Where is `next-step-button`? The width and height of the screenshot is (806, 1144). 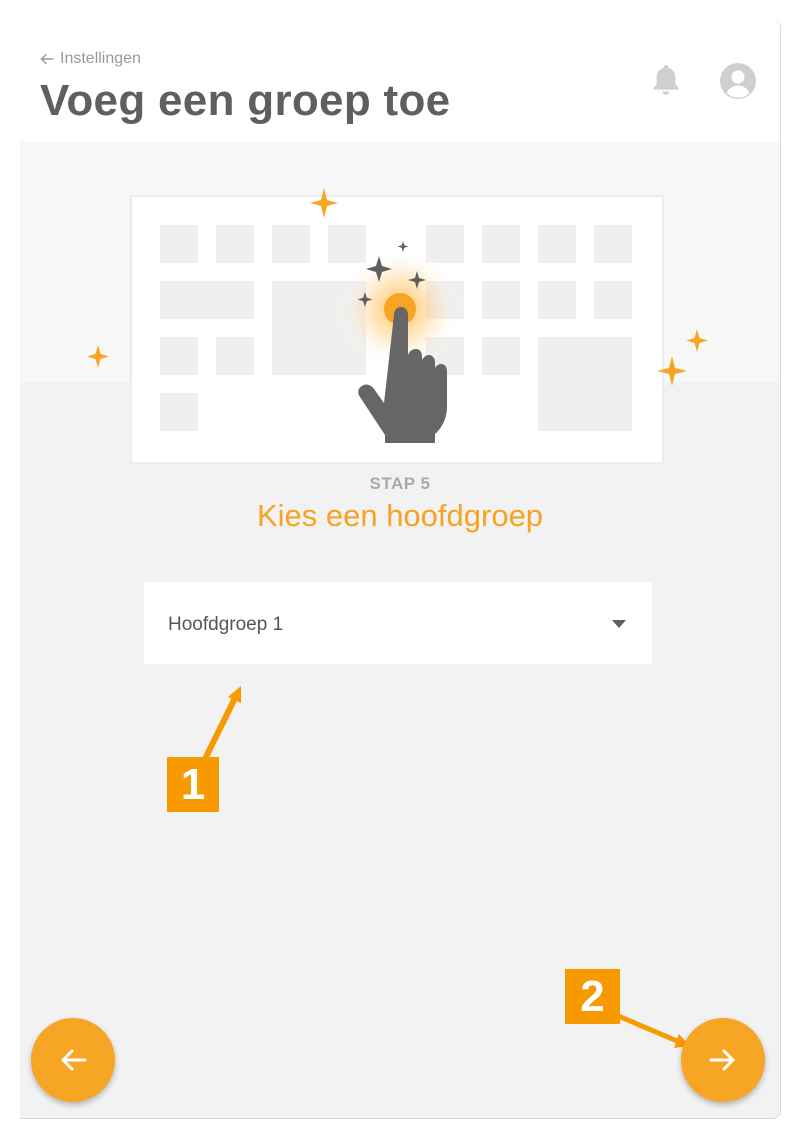 next-step-button is located at coordinates (723, 1060).